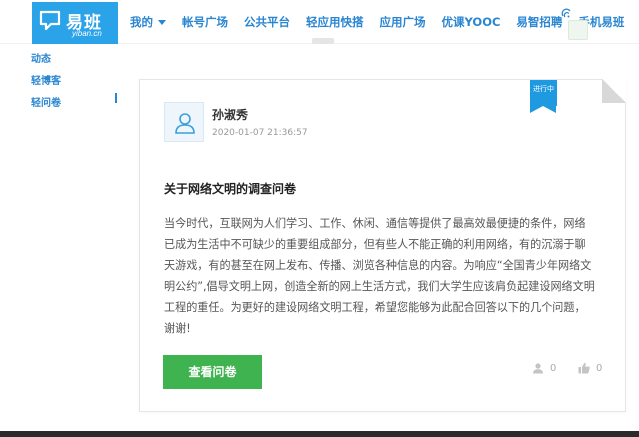 Image resolution: width=639 pixels, height=437 pixels. Describe the element at coordinates (543, 96) in the screenshot. I see `status-badge: 进行中` at that location.